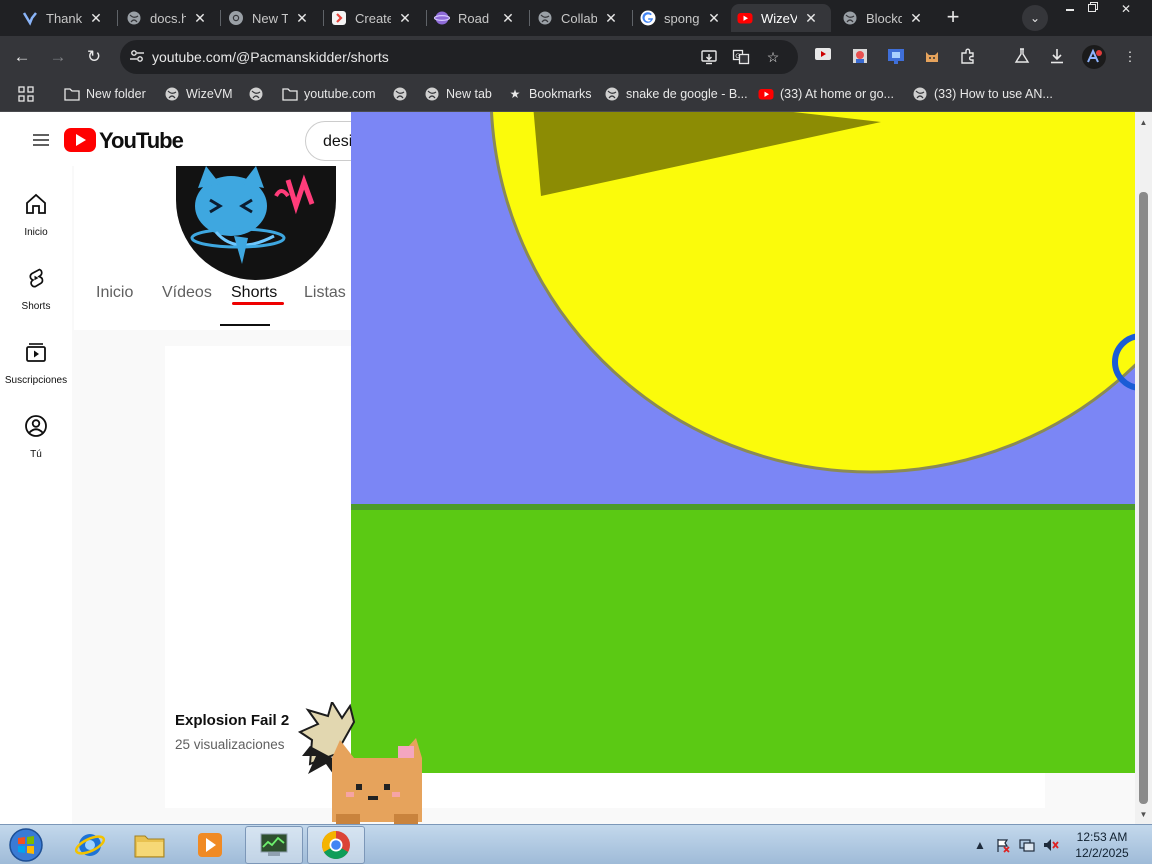 Image resolution: width=1152 pixels, height=864 pixels. I want to click on bookmark-new-tab: New tab, so click(458, 94).